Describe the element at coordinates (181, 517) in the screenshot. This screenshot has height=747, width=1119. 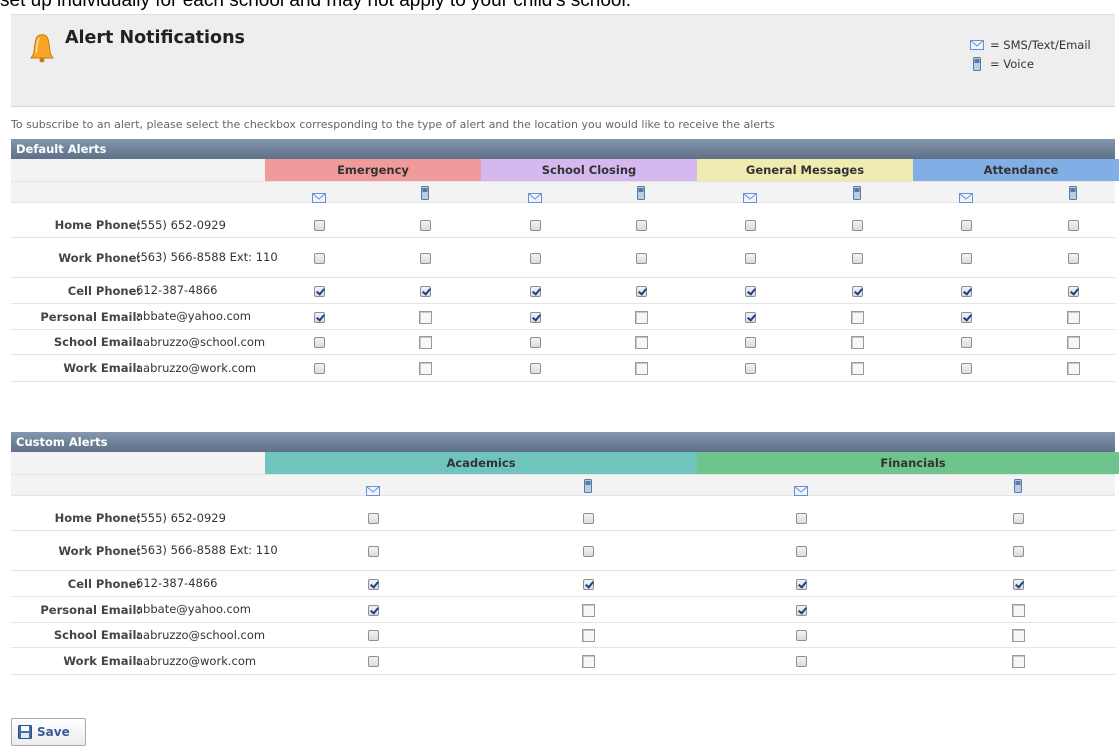
I see `contact-value: (555) 652-0929` at that location.